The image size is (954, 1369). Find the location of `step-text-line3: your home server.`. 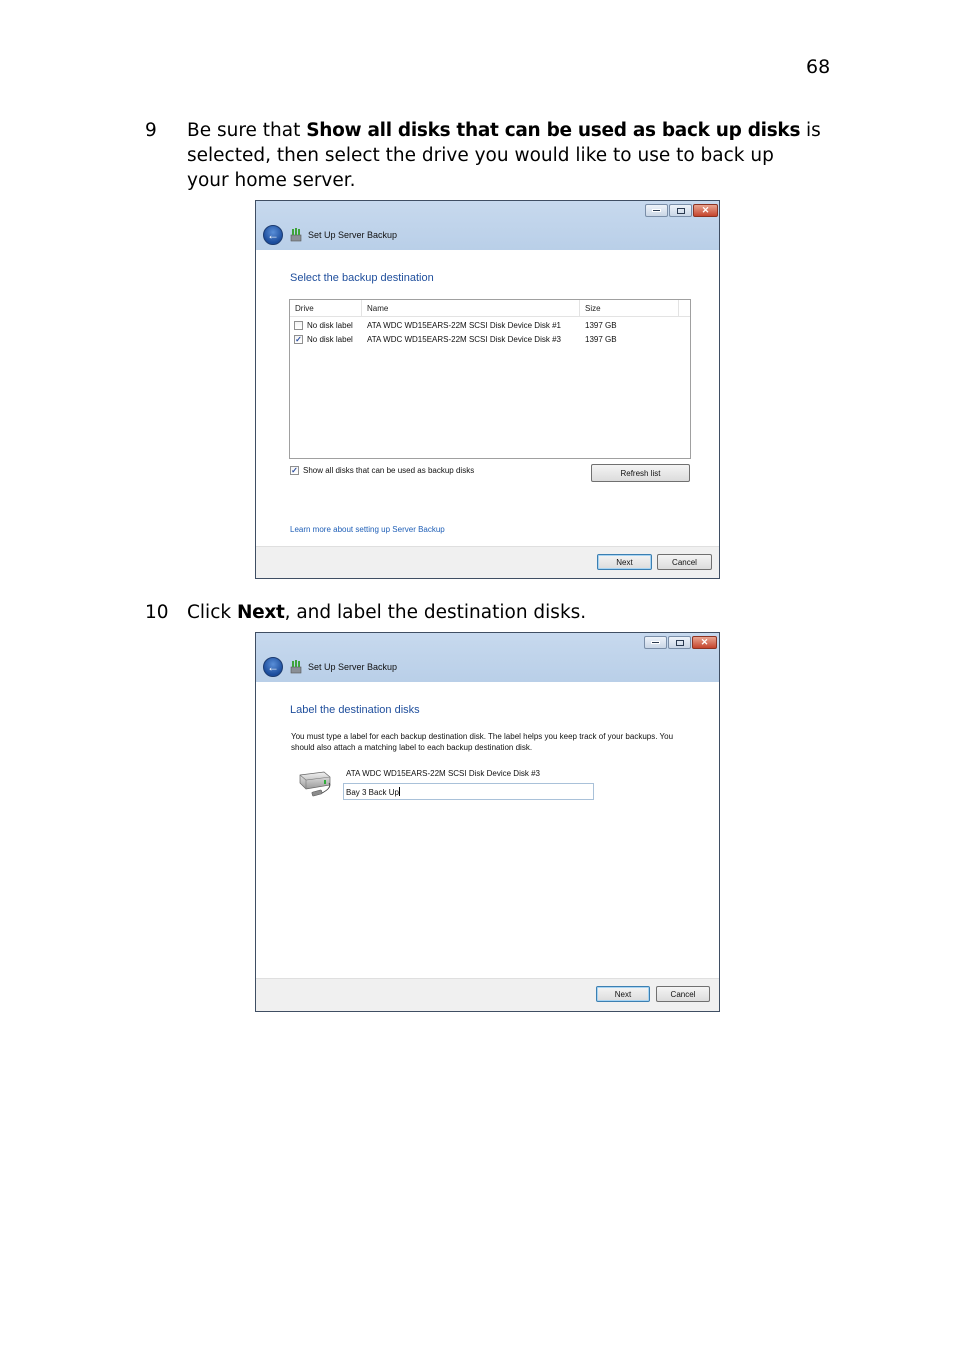

step-text-line3: your home server. is located at coordinates (271, 180).